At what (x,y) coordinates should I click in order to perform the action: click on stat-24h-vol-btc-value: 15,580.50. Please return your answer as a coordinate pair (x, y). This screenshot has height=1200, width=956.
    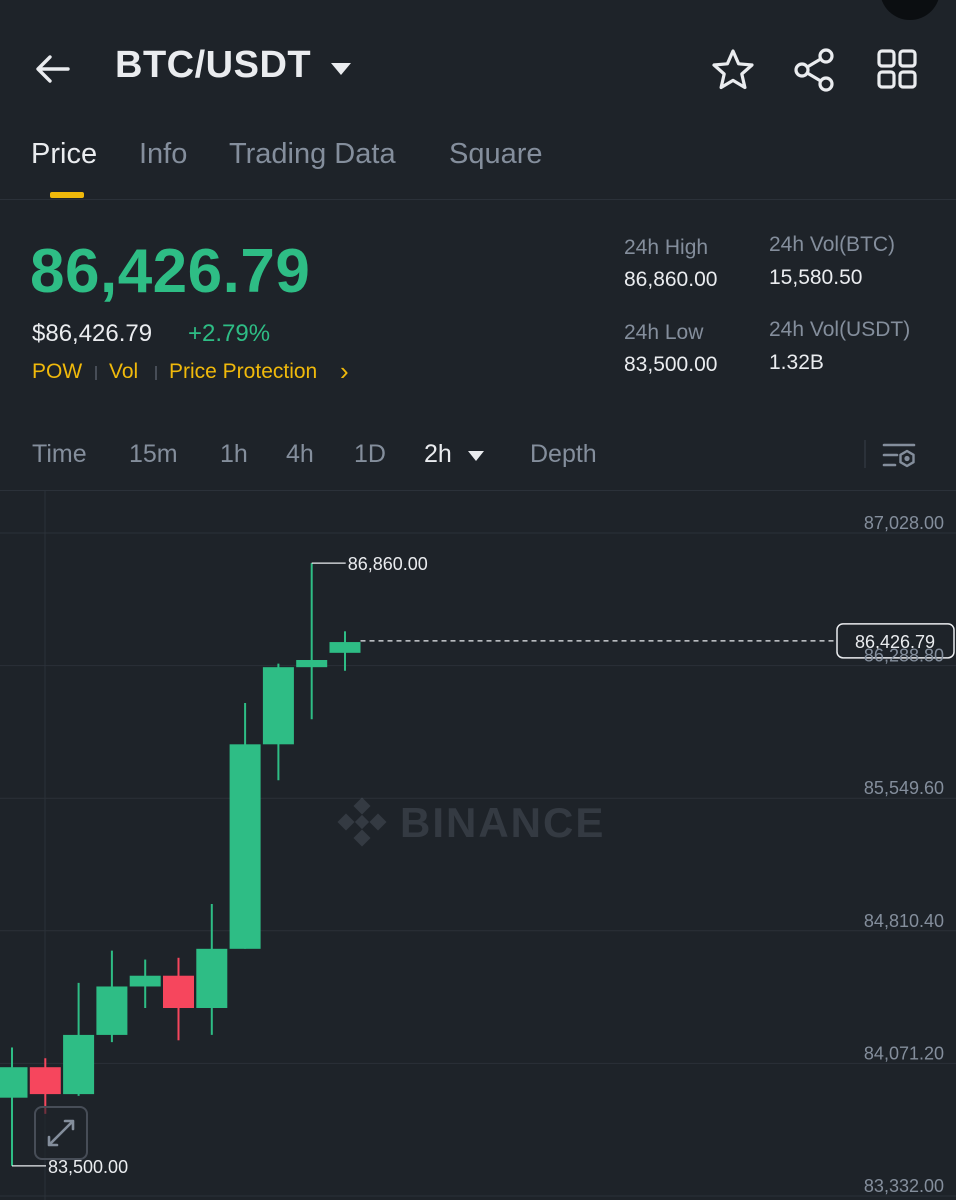
    Looking at the image, I should click on (816, 277).